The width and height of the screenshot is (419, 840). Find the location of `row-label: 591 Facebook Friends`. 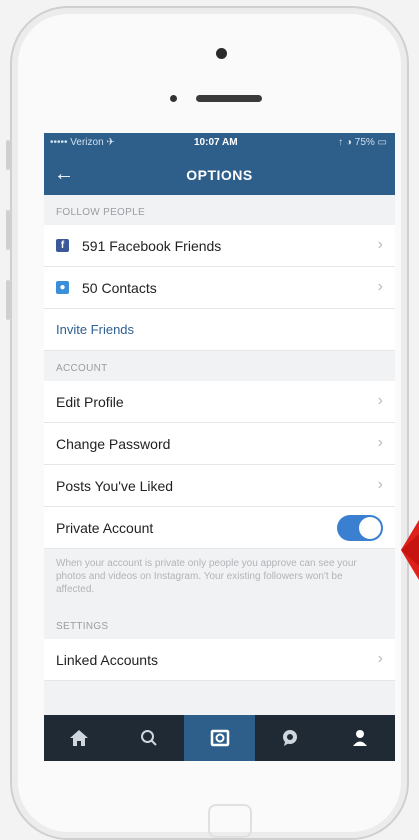

row-label: 591 Facebook Friends is located at coordinates (152, 246).